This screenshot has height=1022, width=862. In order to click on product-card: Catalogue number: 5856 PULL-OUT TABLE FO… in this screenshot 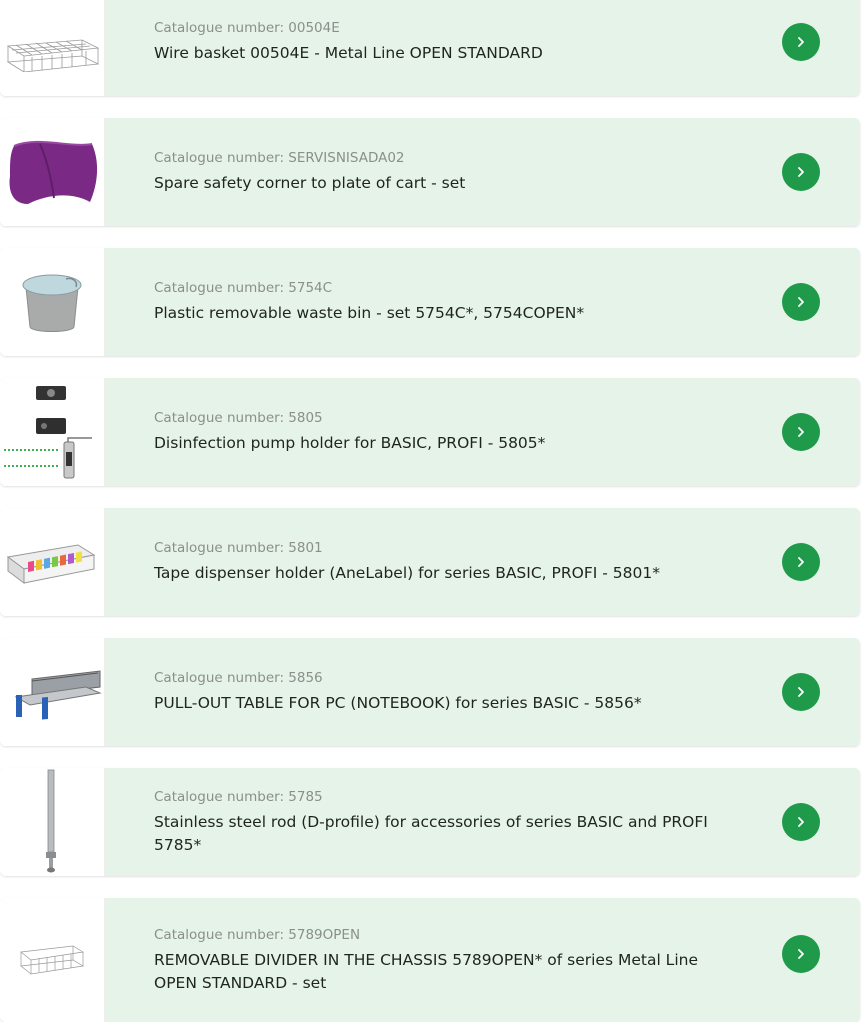, I will do `click(430, 692)`.